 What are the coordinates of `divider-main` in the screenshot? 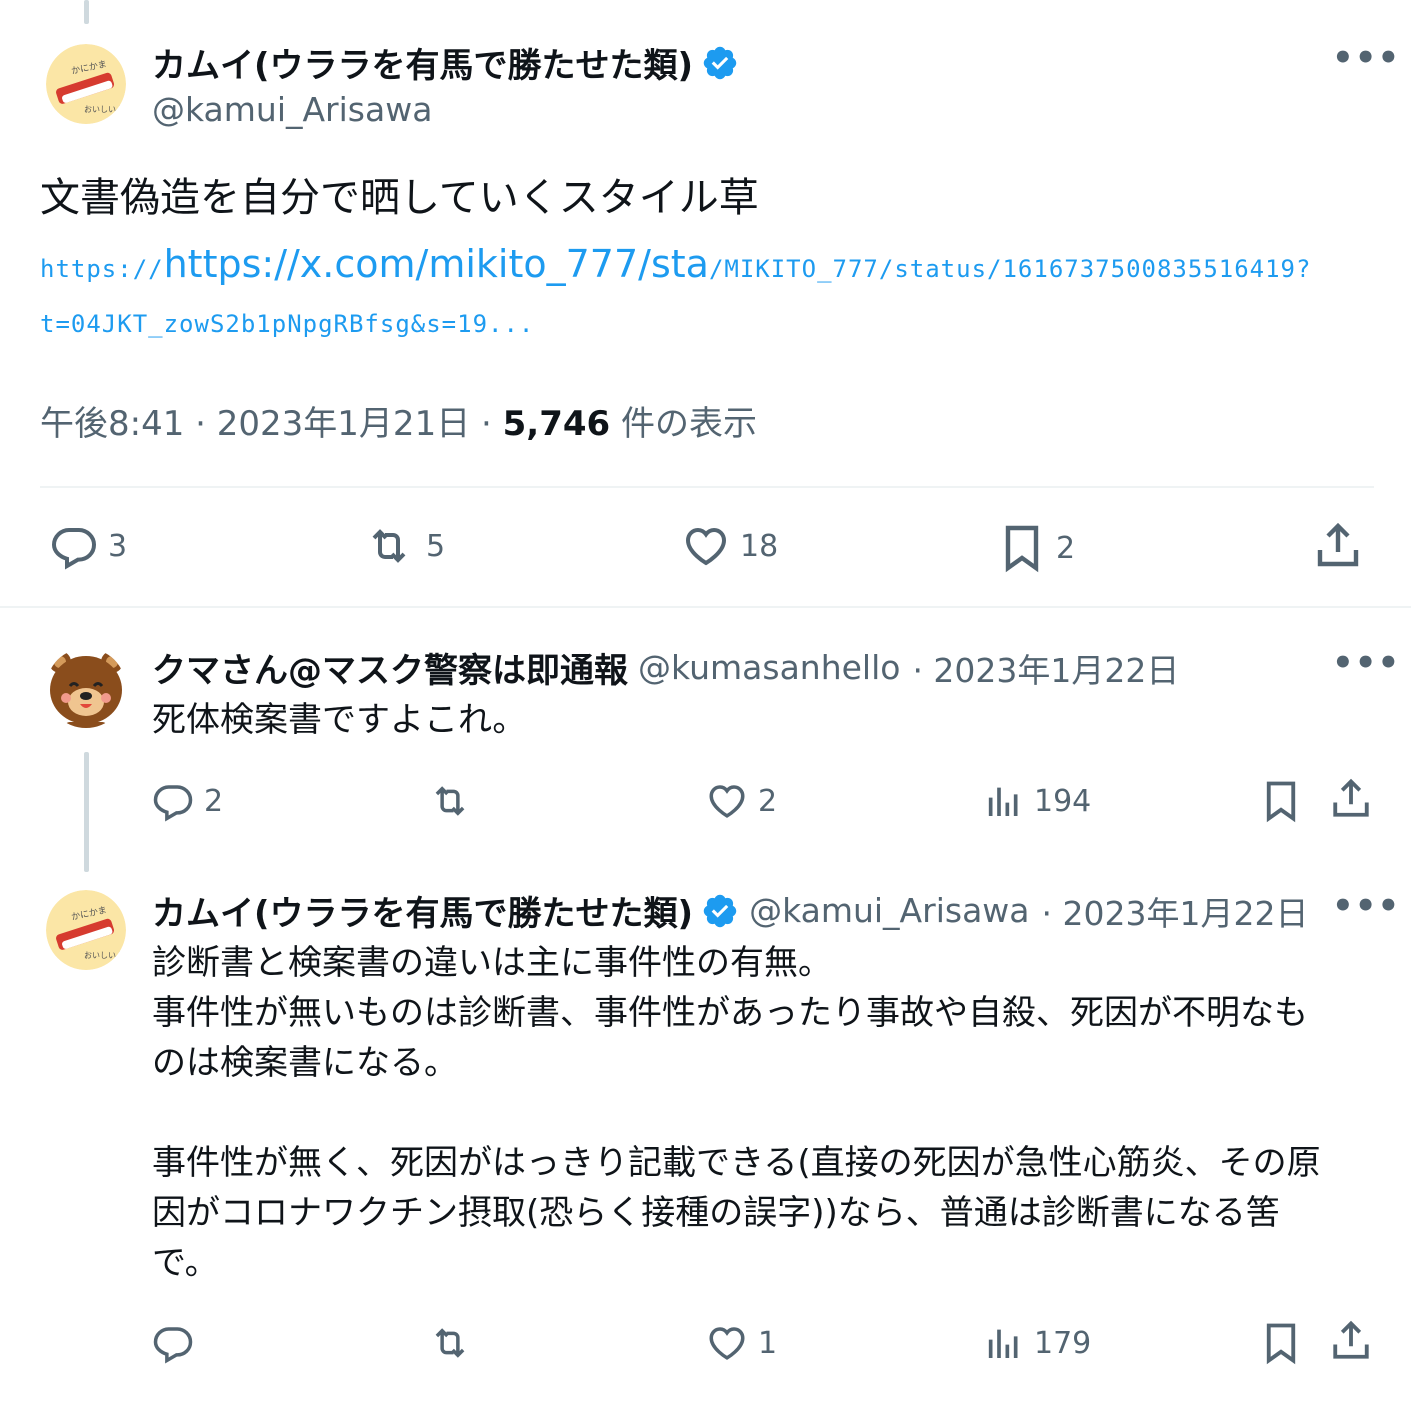 It's located at (707, 487).